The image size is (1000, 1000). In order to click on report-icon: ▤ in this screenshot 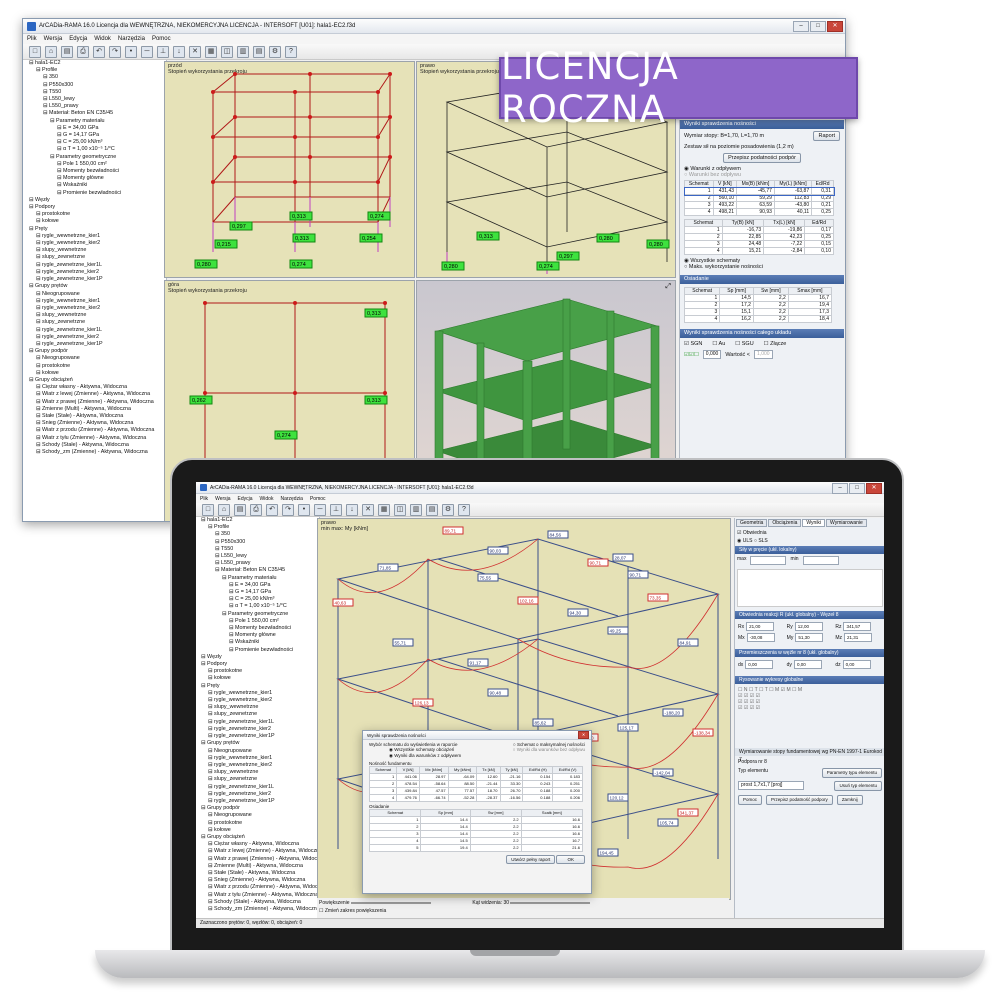, I will do `click(432, 509)`.